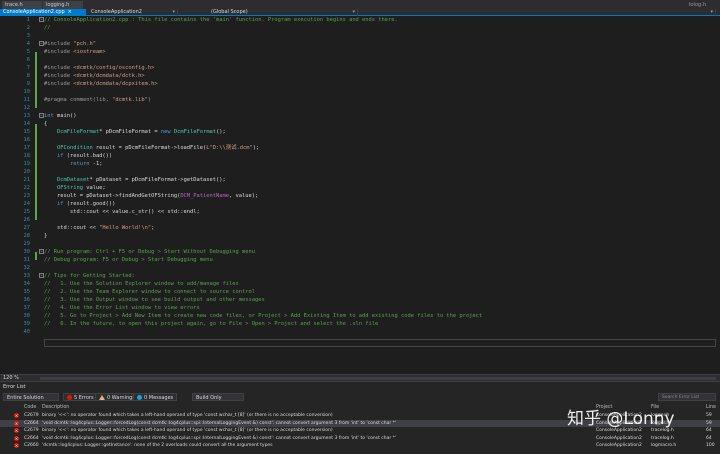  Describe the element at coordinates (31, 438) in the screenshot. I see `error-code: C2664` at that location.